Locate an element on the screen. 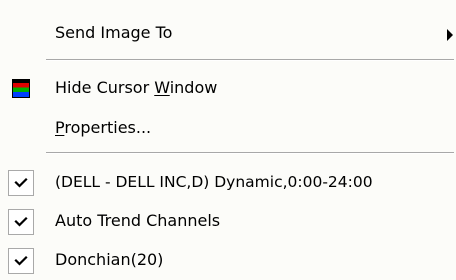  label-text: Hide Cursor is located at coordinates (105, 87).